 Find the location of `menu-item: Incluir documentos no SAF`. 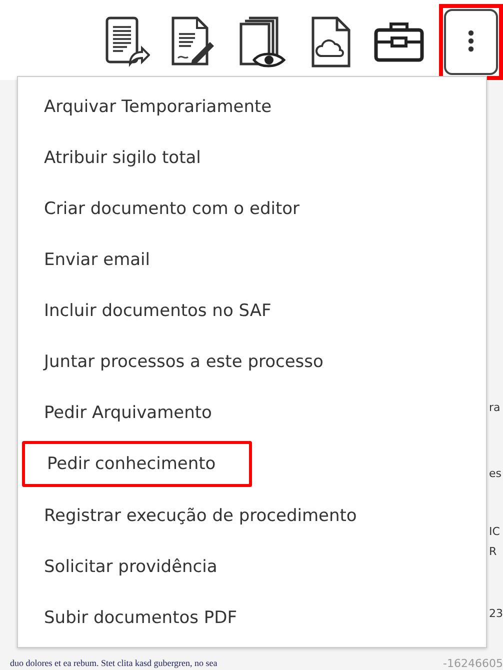

menu-item: Incluir documentos no SAF is located at coordinates (252, 310).